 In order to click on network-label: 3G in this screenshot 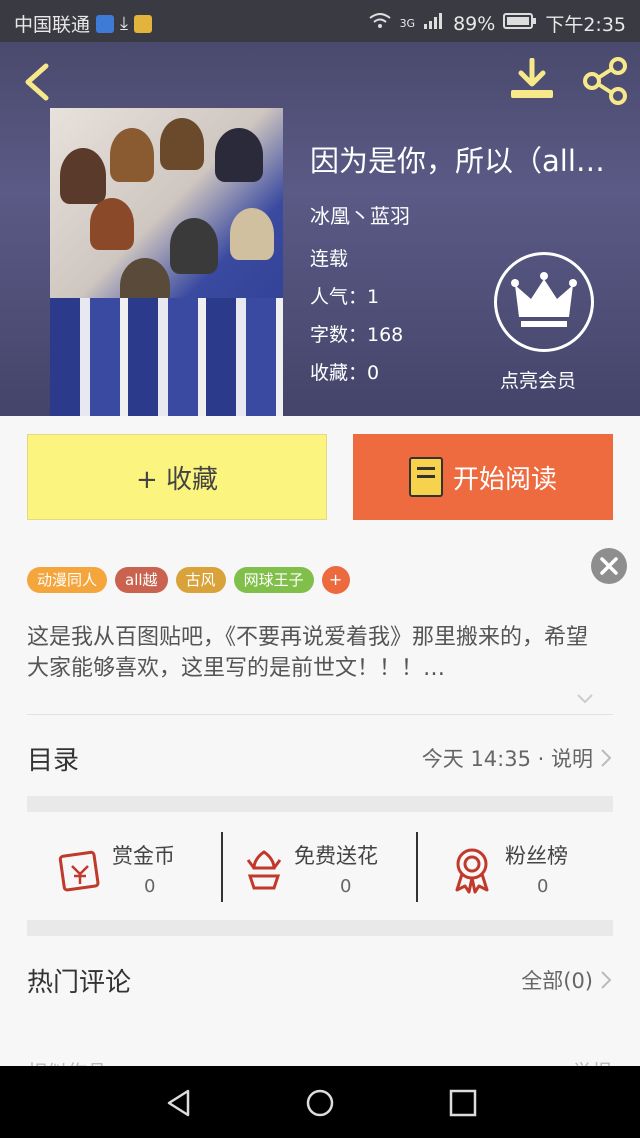, I will do `click(407, 23)`.